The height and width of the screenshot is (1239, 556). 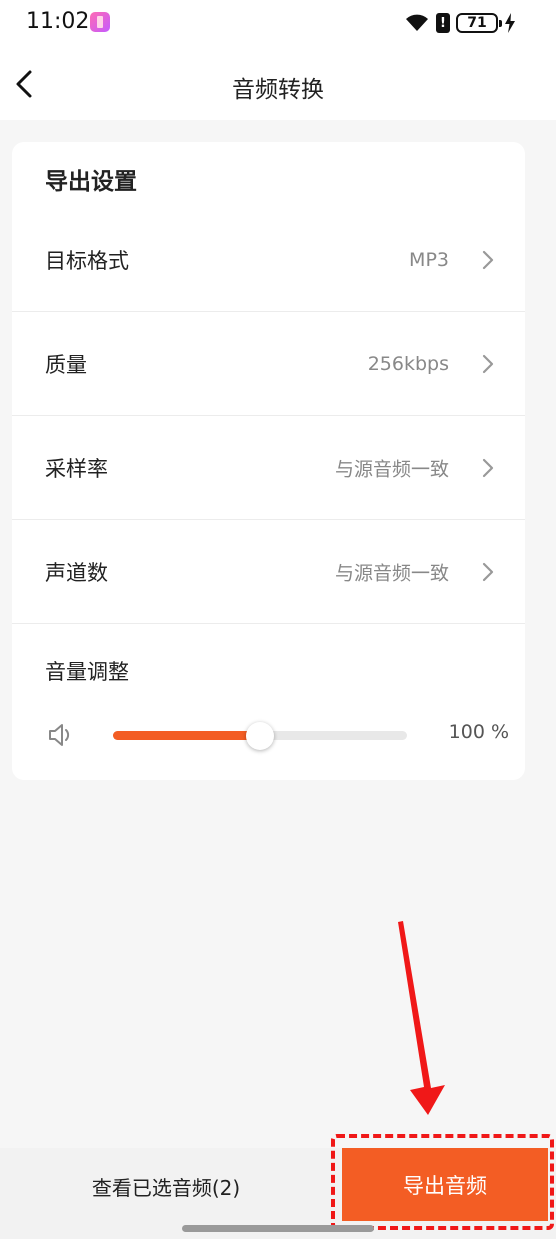 What do you see at coordinates (268, 364) in the screenshot?
I see `row-quality: 质量 256kbps` at bounding box center [268, 364].